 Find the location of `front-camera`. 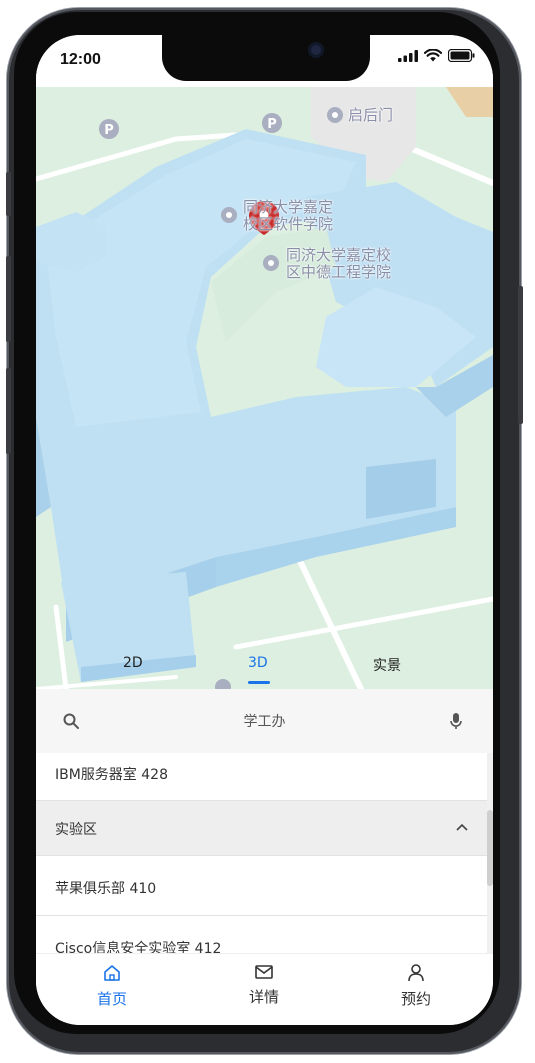

front-camera is located at coordinates (316, 50).